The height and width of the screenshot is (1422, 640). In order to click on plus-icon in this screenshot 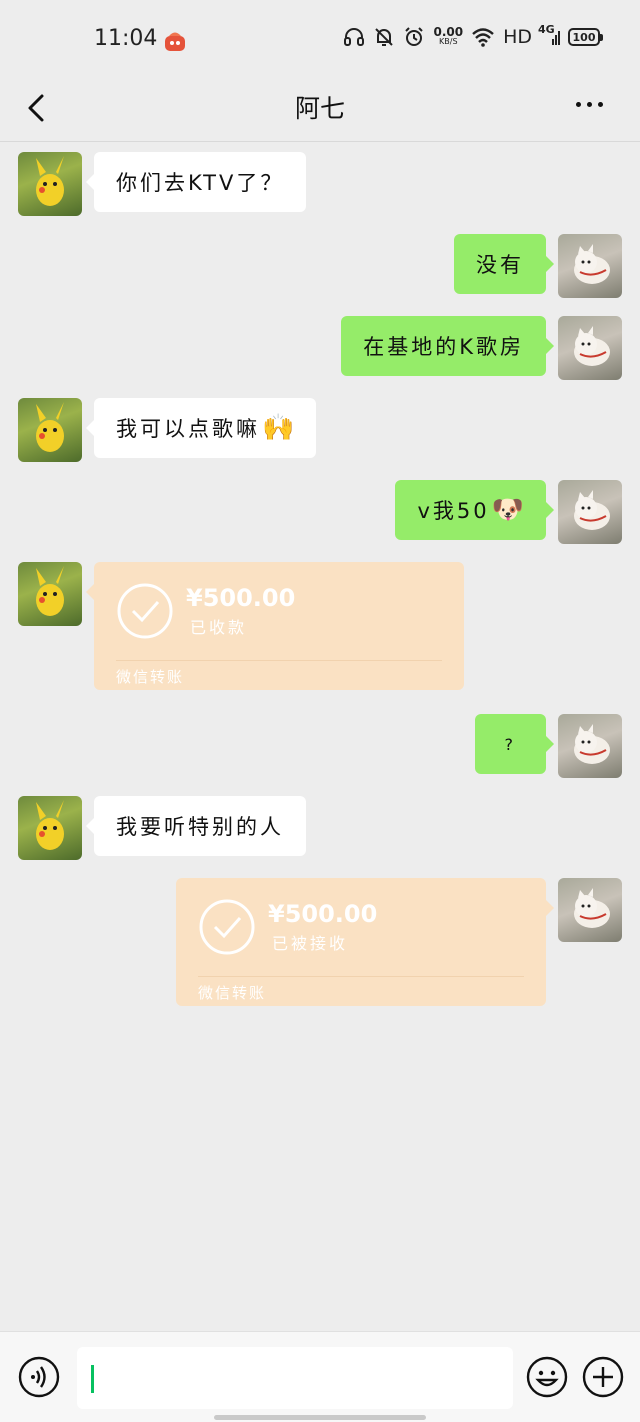, I will do `click(603, 1377)`.